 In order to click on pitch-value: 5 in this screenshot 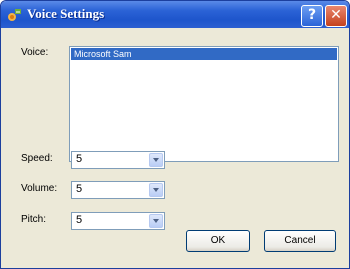, I will do `click(79, 220)`.